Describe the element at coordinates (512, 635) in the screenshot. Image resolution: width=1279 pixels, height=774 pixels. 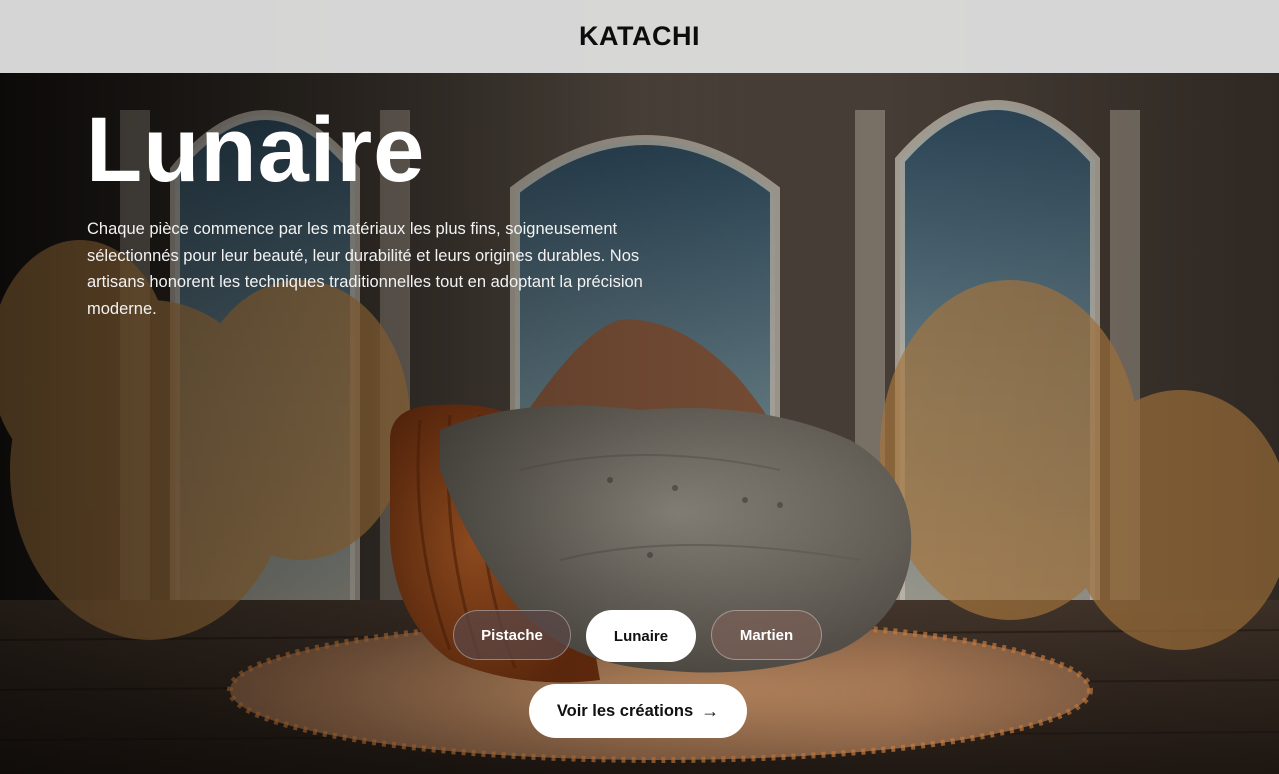
I see `variant-button-pistache: Pistache` at that location.